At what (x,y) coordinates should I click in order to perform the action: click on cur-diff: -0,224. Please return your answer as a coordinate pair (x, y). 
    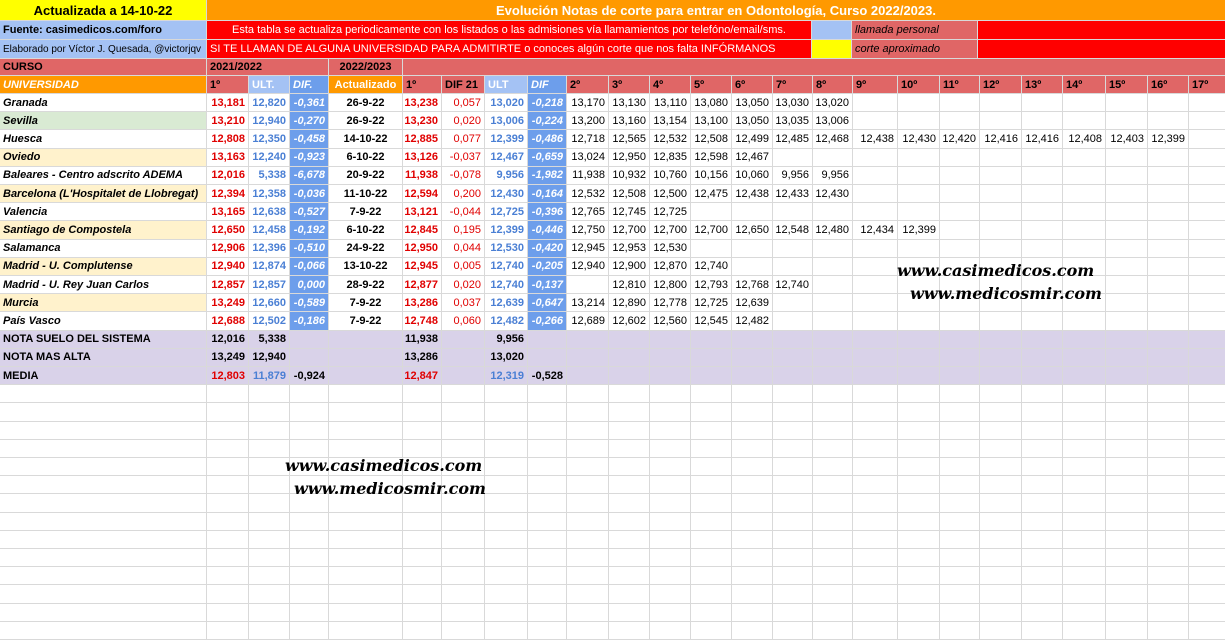
    Looking at the image, I should click on (547, 121).